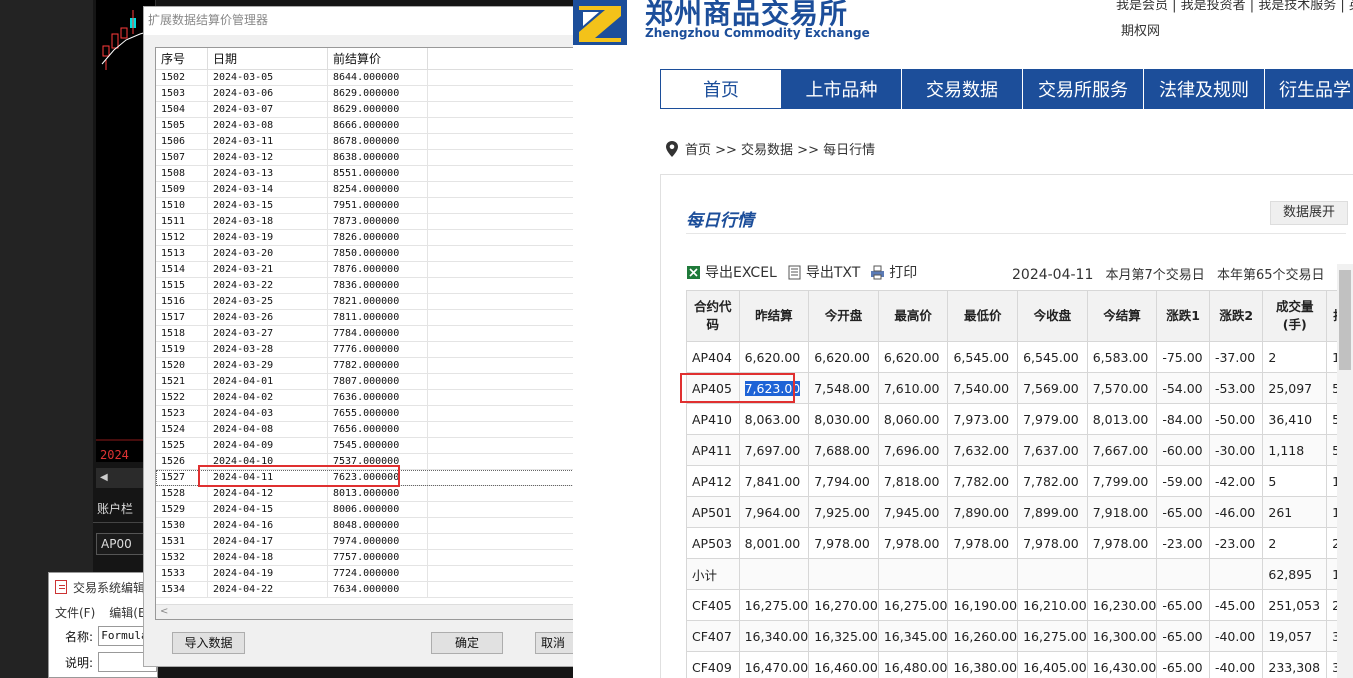 This screenshot has height=678, width=1353. What do you see at coordinates (370, 590) in the screenshot?
I see `list-item: 1534 2024-04-22 7634.000000` at bounding box center [370, 590].